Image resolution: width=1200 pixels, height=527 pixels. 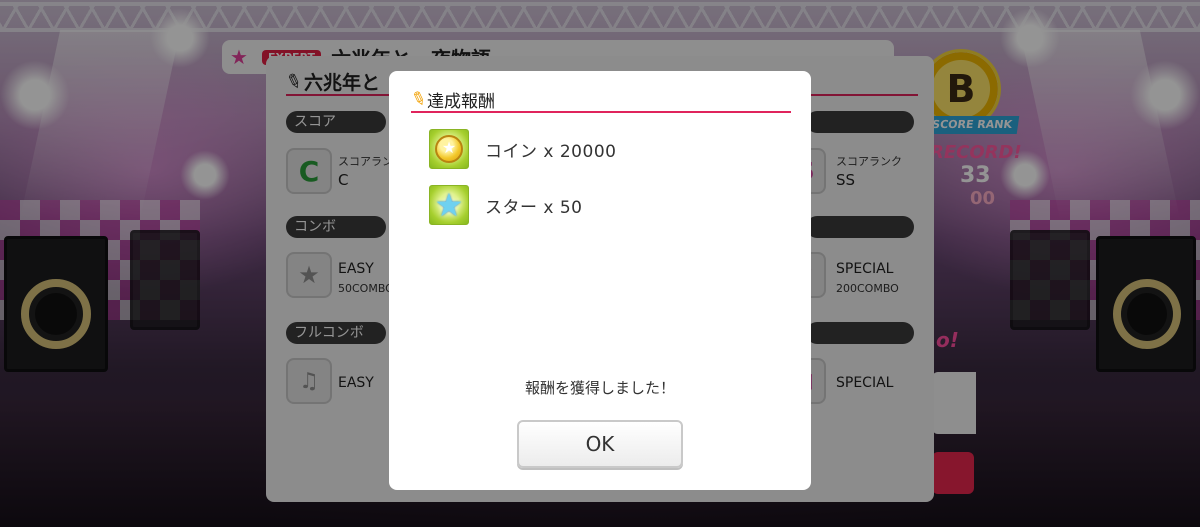 I want to click on reward-message: 報酬を獲得しました！, so click(x=599, y=388).